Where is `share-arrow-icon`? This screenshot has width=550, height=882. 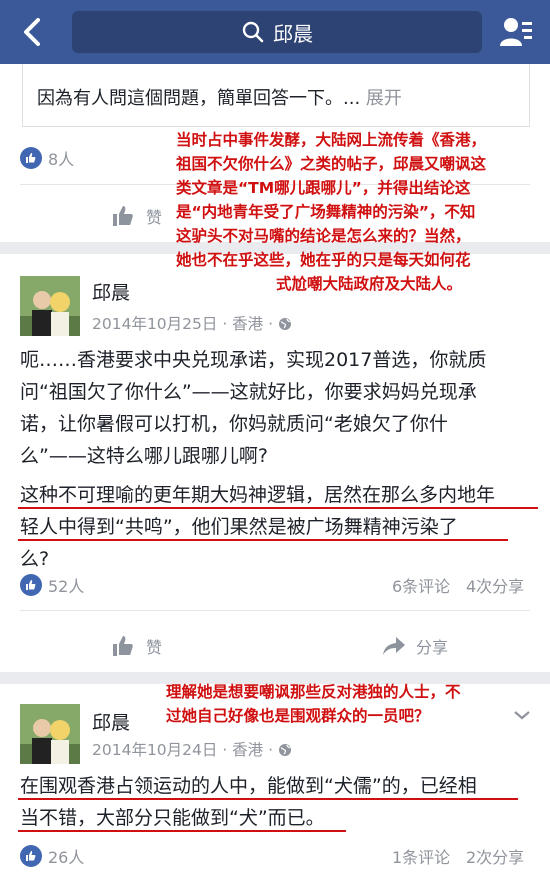
share-arrow-icon is located at coordinates (394, 646).